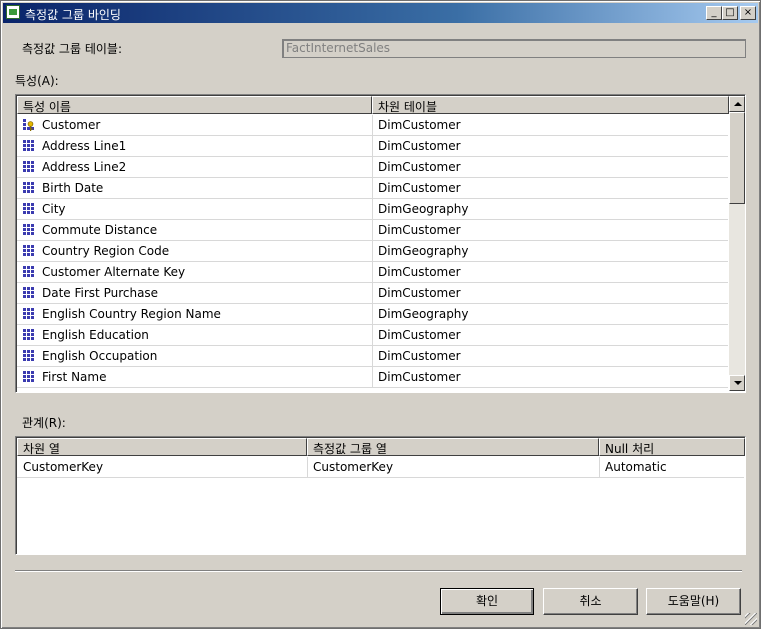  I want to click on ok-button: 확인, so click(487, 601).